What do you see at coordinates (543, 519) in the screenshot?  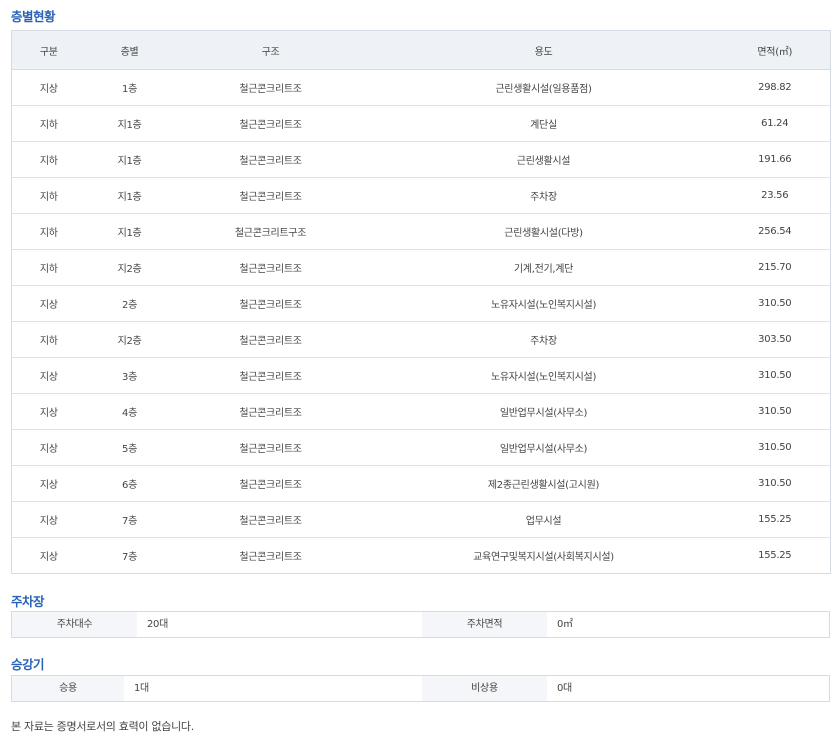 I see `cell-usage: 업무시설` at bounding box center [543, 519].